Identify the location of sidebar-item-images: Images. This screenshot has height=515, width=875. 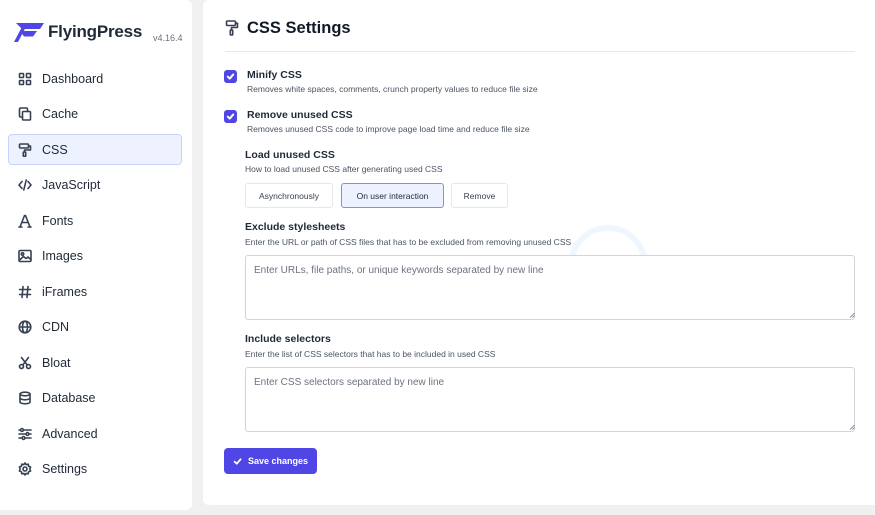
(95, 256).